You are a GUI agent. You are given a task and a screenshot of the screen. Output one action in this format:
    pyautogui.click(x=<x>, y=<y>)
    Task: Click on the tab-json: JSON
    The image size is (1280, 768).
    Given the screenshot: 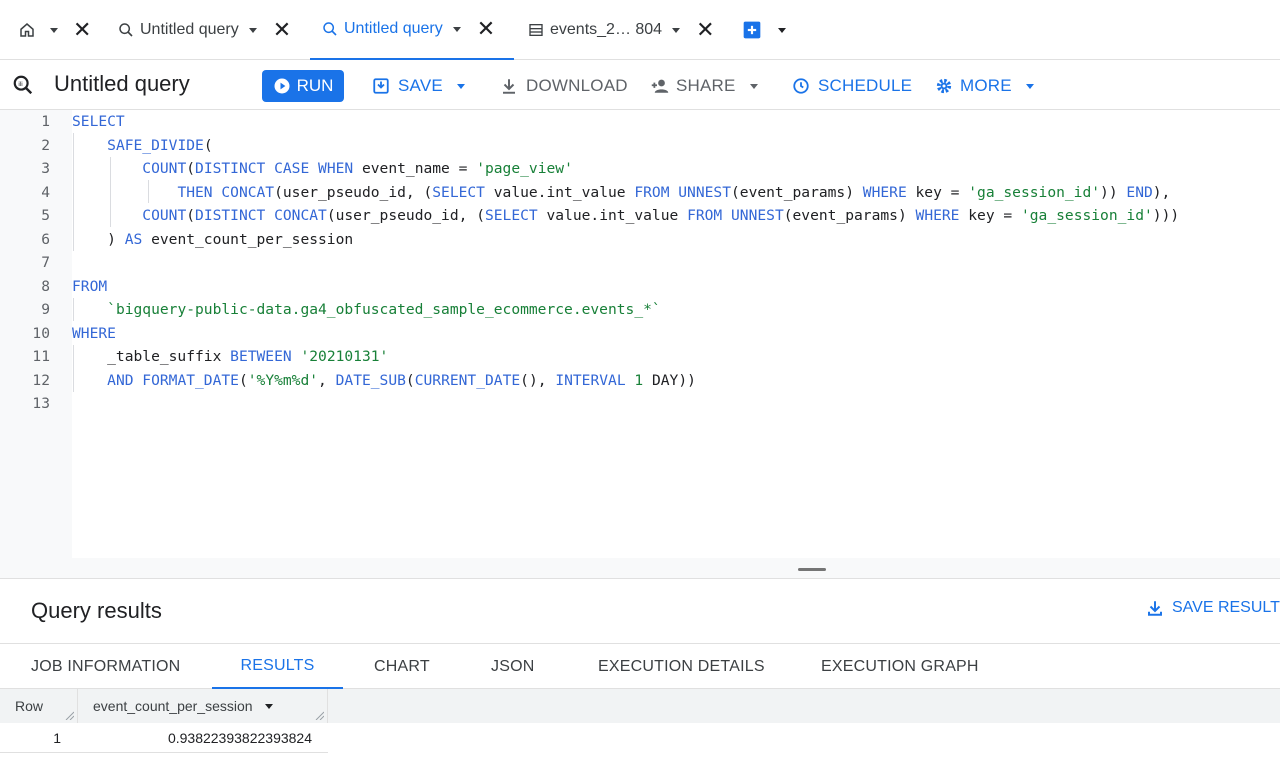 What is the action you would take?
    pyautogui.click(x=512, y=667)
    